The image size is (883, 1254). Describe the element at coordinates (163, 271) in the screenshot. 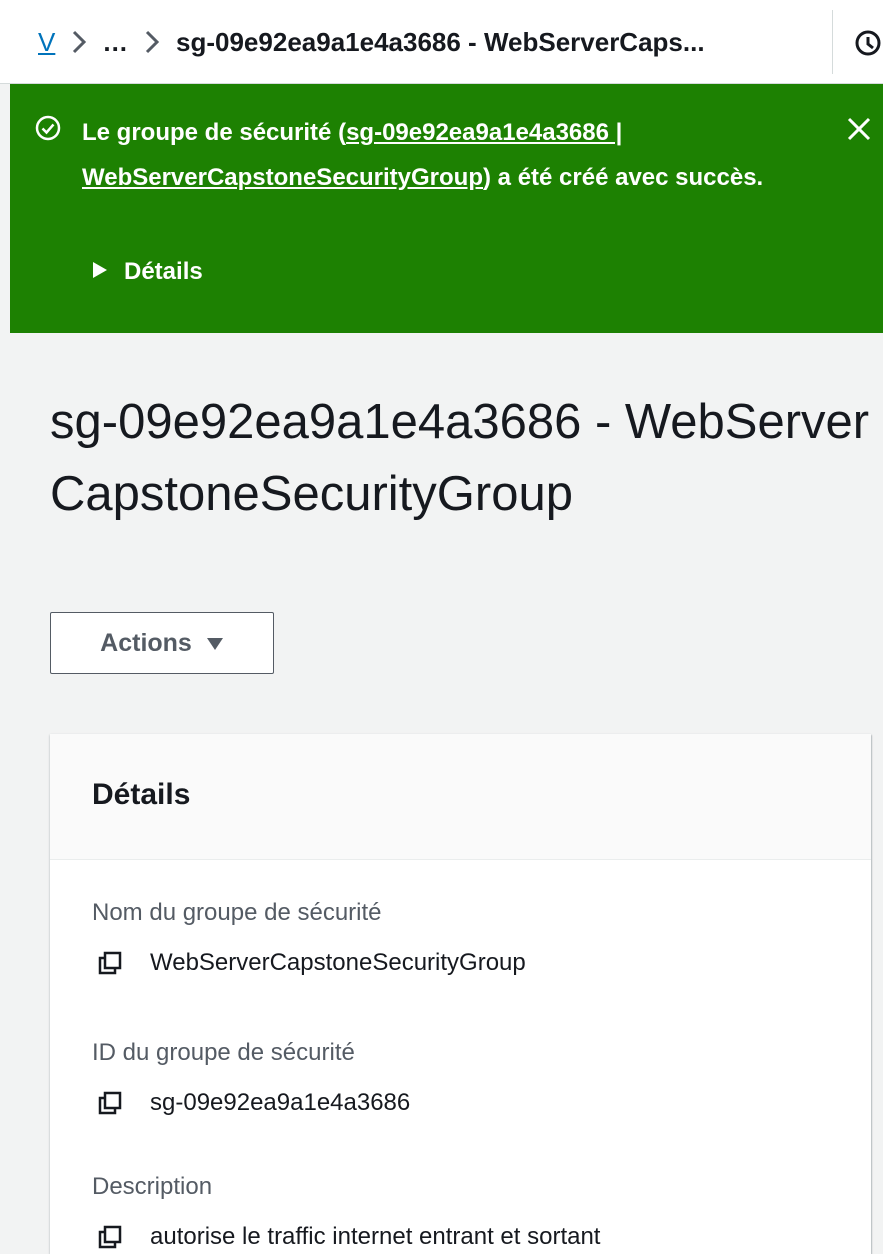

I see `flash-details-label: Détails` at that location.